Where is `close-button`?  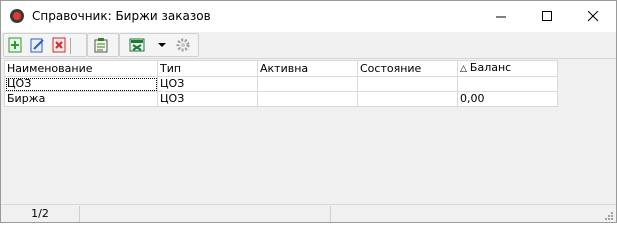 close-button is located at coordinates (593, 16).